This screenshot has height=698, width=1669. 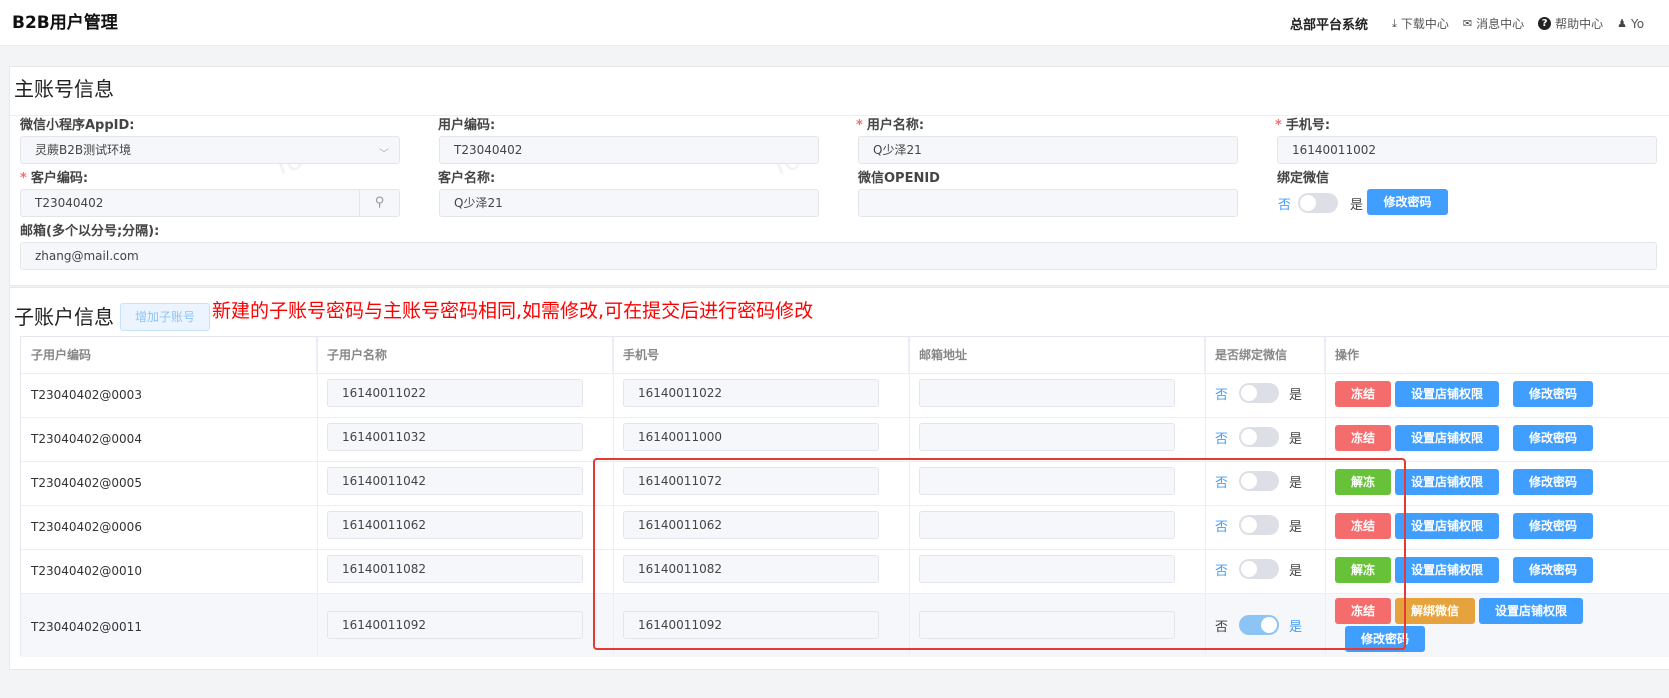 I want to click on download-center-label: 下载中心, so click(x=1424, y=24).